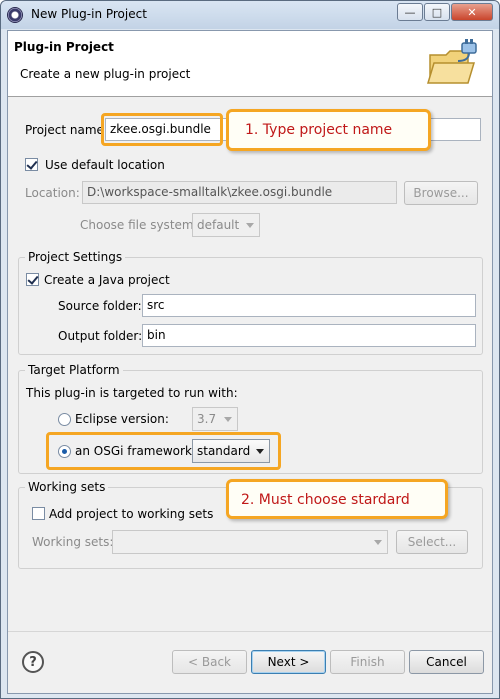  What do you see at coordinates (319, 130) in the screenshot?
I see `step1-callout-text: 1. Type project name` at bounding box center [319, 130].